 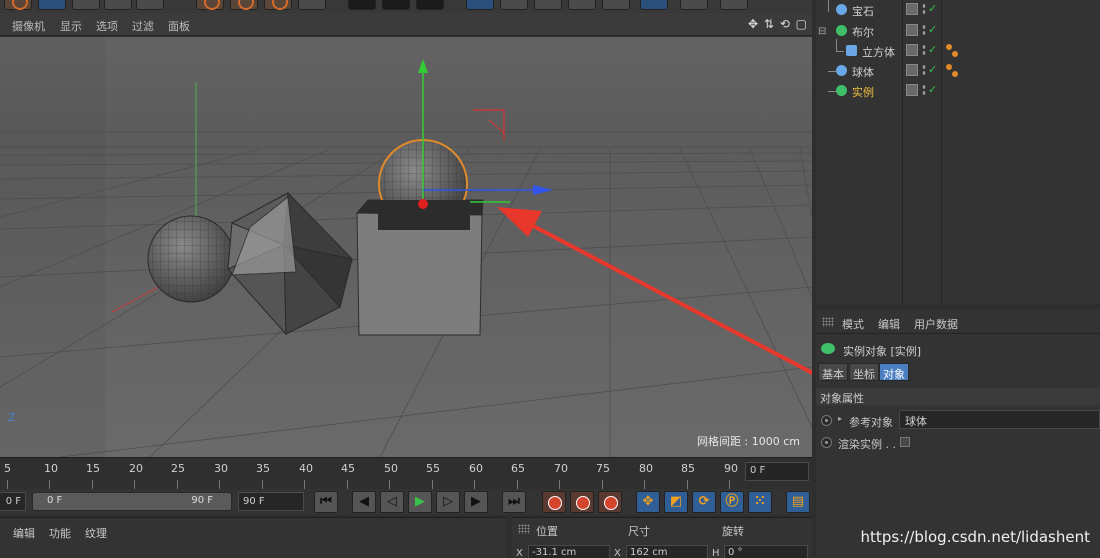 What do you see at coordinates (694, 5) in the screenshot?
I see `camera-icon` at bounding box center [694, 5].